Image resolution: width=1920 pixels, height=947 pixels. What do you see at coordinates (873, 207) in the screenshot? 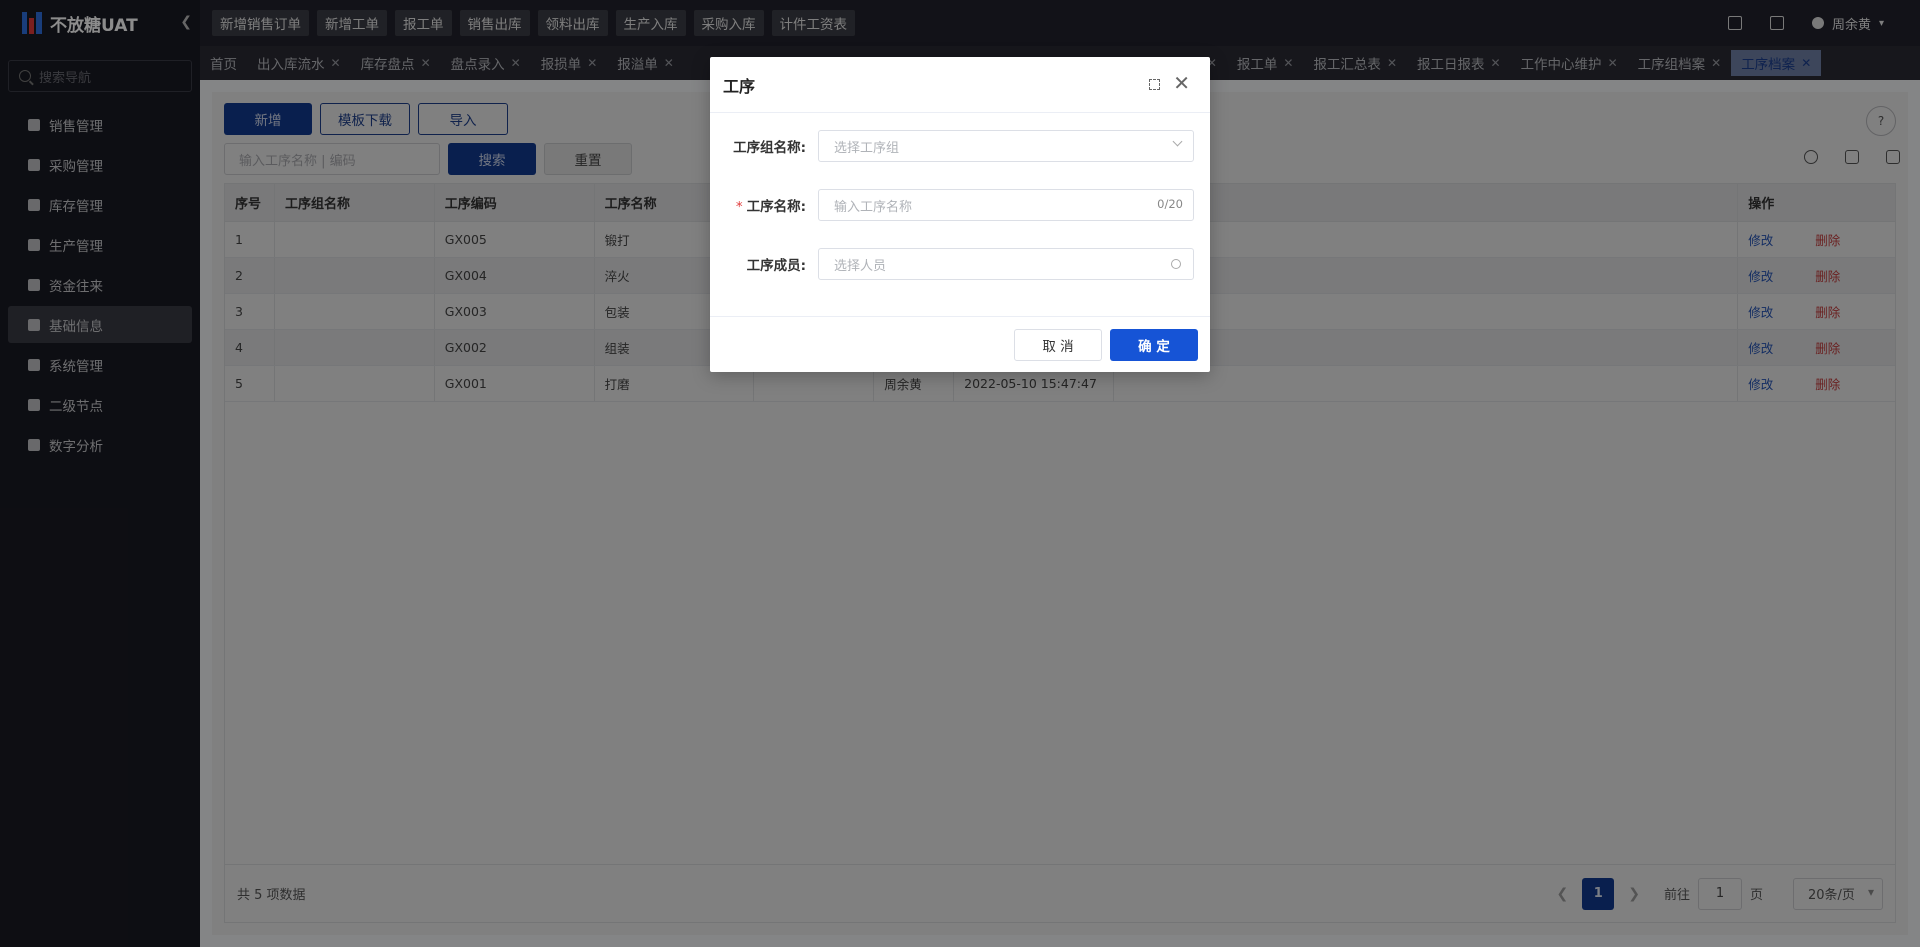
I see `process-name-placeholder: 输入工序名称` at bounding box center [873, 207].